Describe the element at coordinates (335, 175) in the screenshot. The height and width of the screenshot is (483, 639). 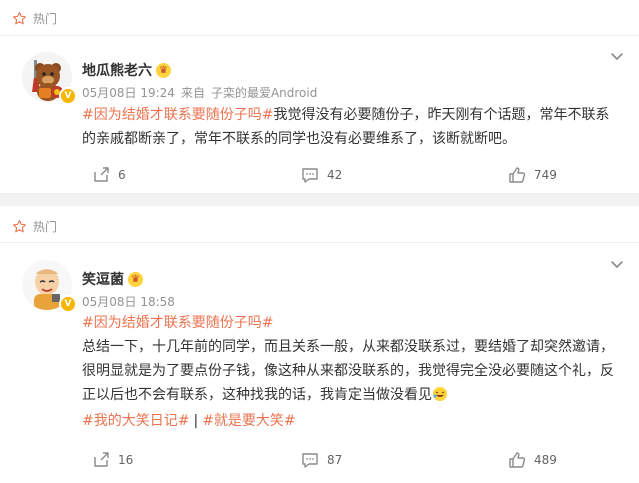
I see `comment-count: 42` at that location.